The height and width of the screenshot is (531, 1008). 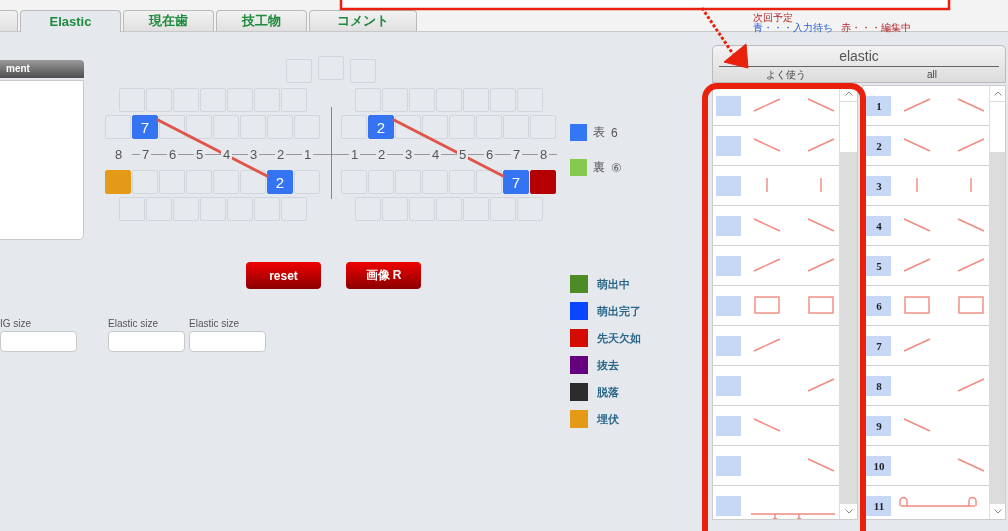 What do you see at coordinates (879, 225) in the screenshot?
I see `pattern-number: 4` at bounding box center [879, 225].